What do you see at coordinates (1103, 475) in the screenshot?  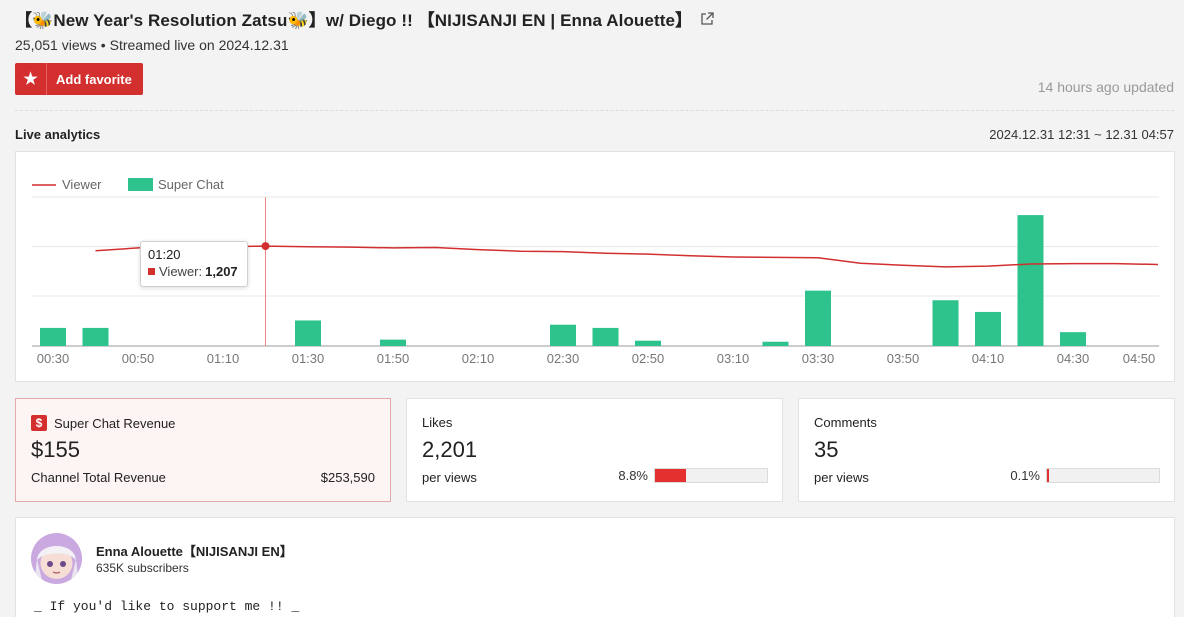 I see `comments-progress-bar` at bounding box center [1103, 475].